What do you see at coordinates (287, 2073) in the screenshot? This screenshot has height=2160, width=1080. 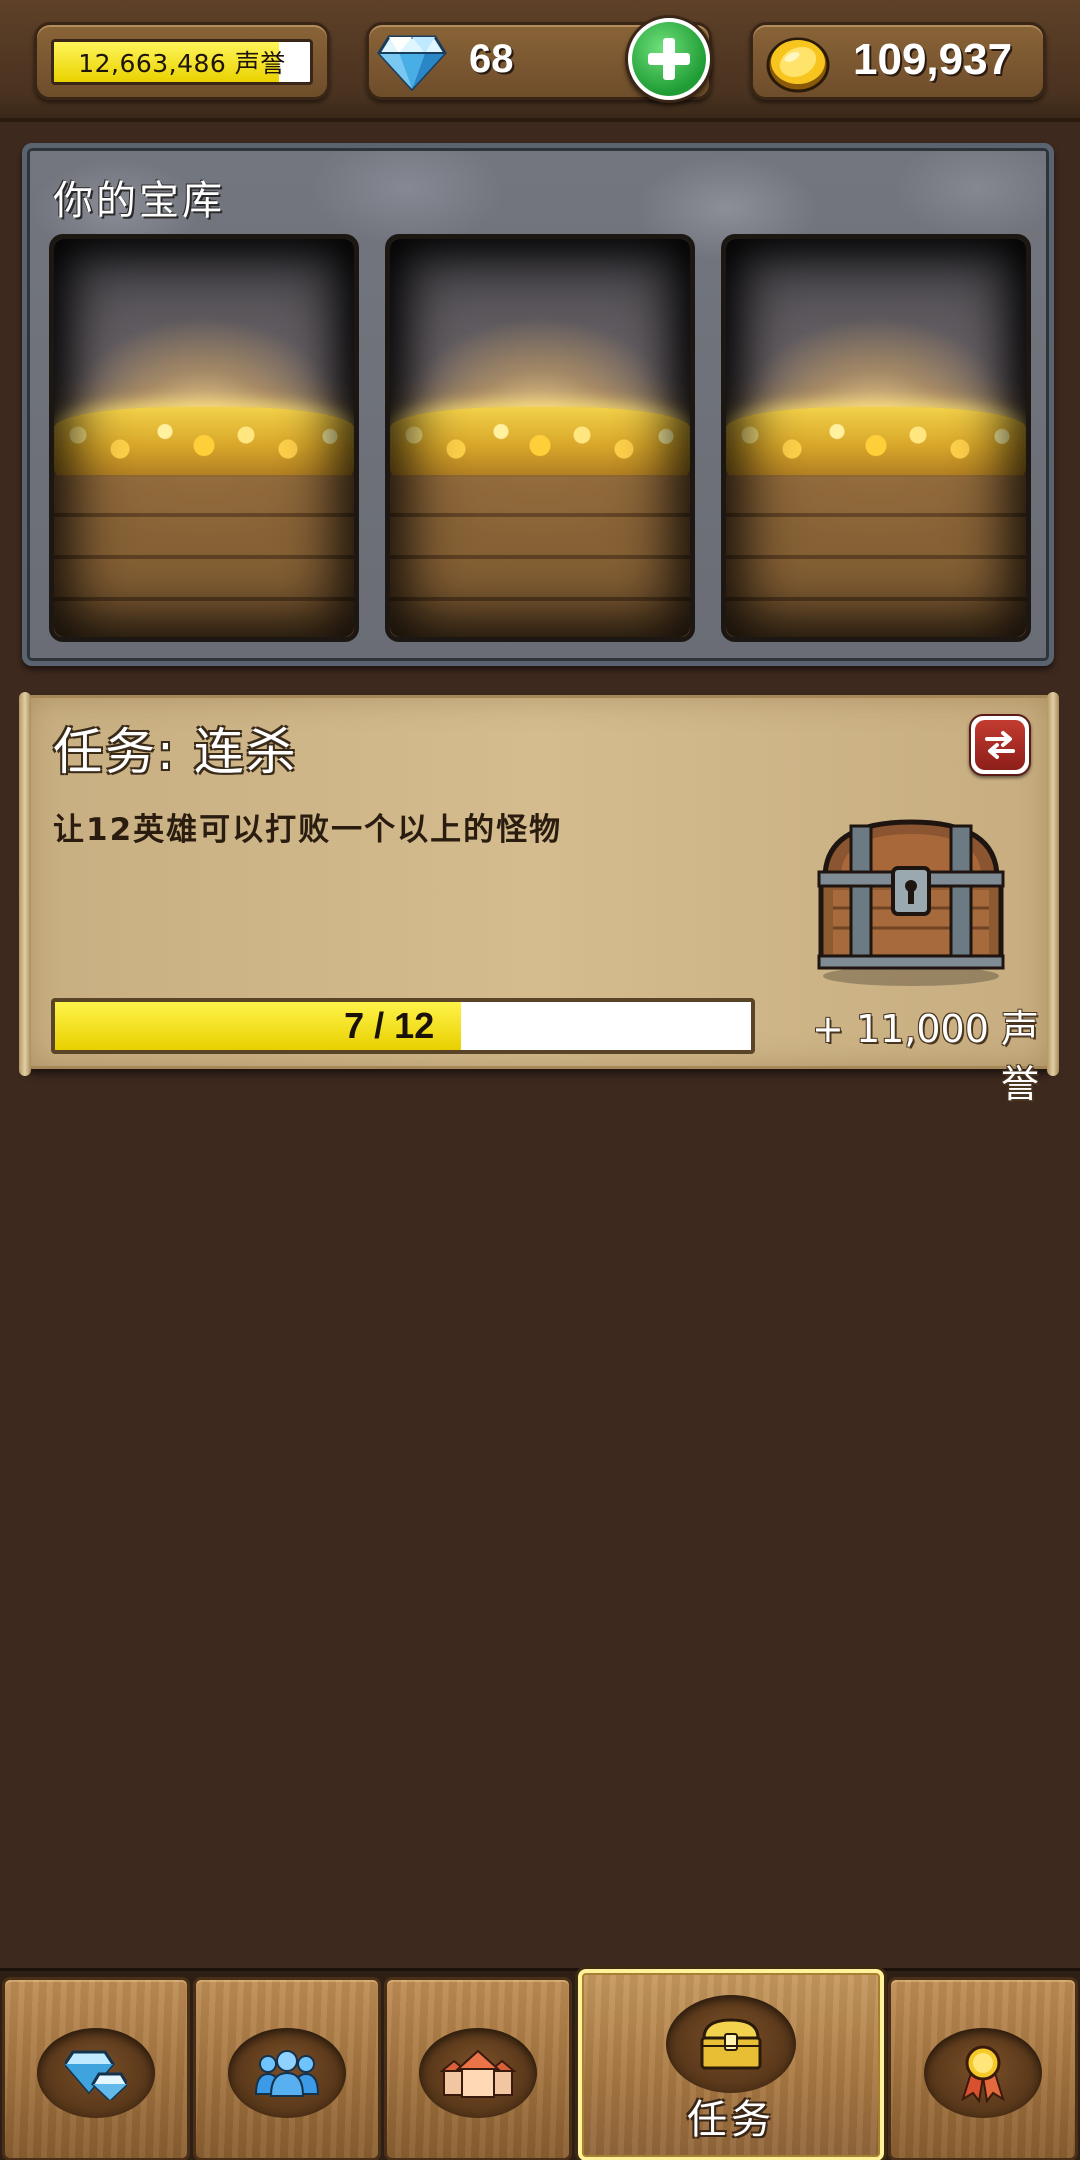 I see `heroes-icon` at bounding box center [287, 2073].